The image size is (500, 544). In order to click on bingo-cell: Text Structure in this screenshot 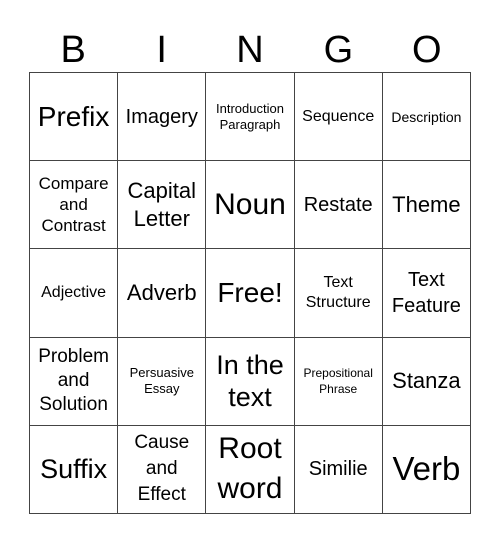, I will do `click(338, 293)`.